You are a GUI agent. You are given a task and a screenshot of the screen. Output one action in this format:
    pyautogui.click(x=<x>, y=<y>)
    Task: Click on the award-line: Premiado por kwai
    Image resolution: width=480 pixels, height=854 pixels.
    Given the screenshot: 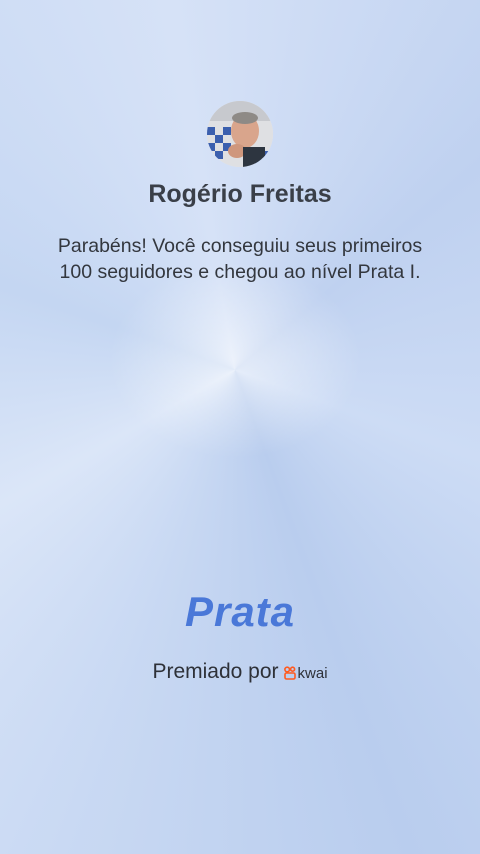 What is the action you would take?
    pyautogui.click(x=240, y=672)
    